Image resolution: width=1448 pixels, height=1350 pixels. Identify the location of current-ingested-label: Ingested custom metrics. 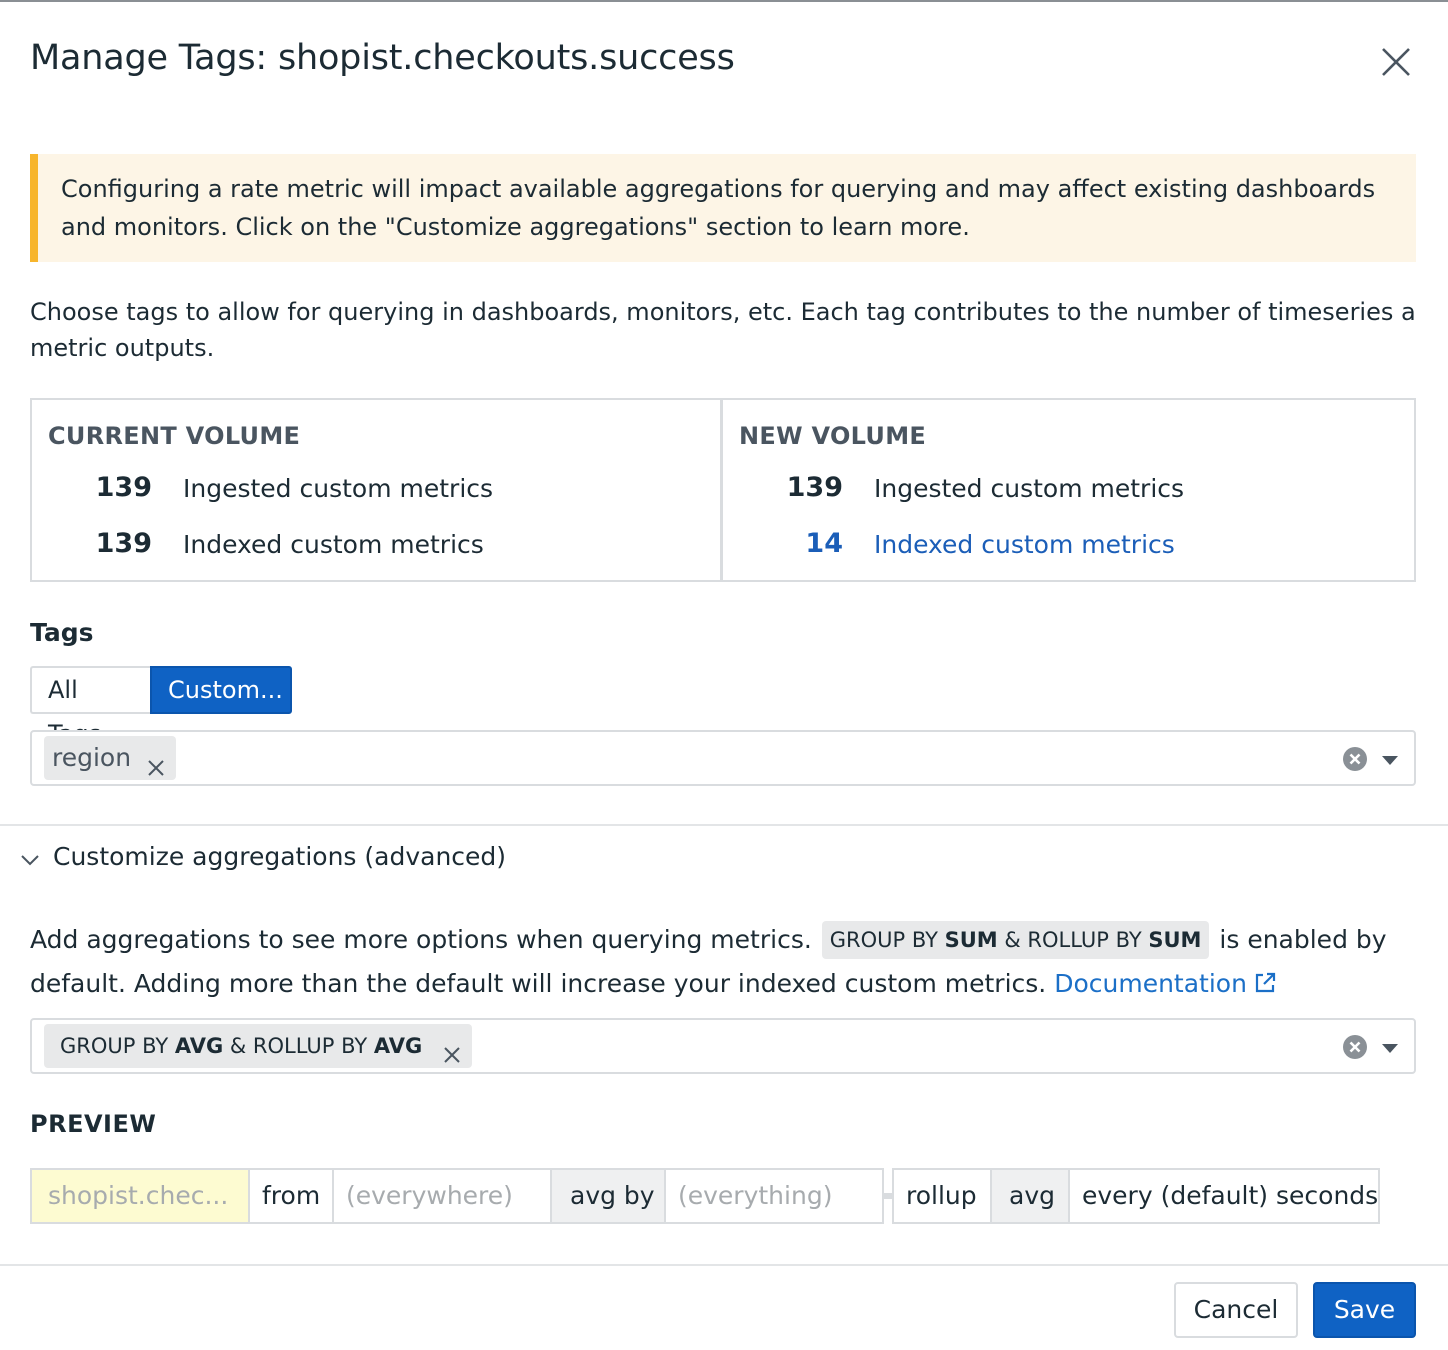
(338, 488).